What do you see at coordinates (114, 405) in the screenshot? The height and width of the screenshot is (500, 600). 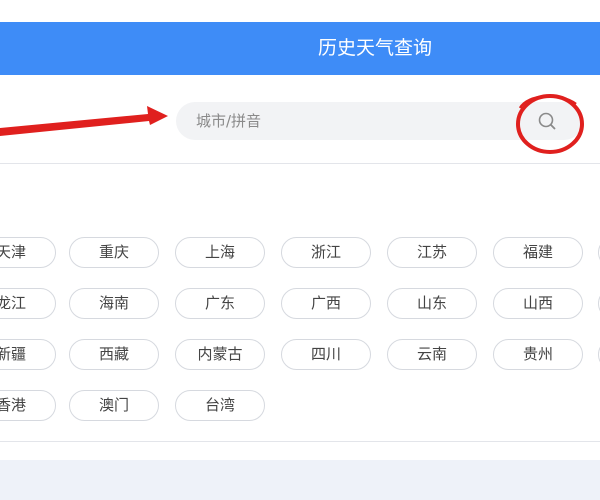 I see `province-chip: 澳门` at bounding box center [114, 405].